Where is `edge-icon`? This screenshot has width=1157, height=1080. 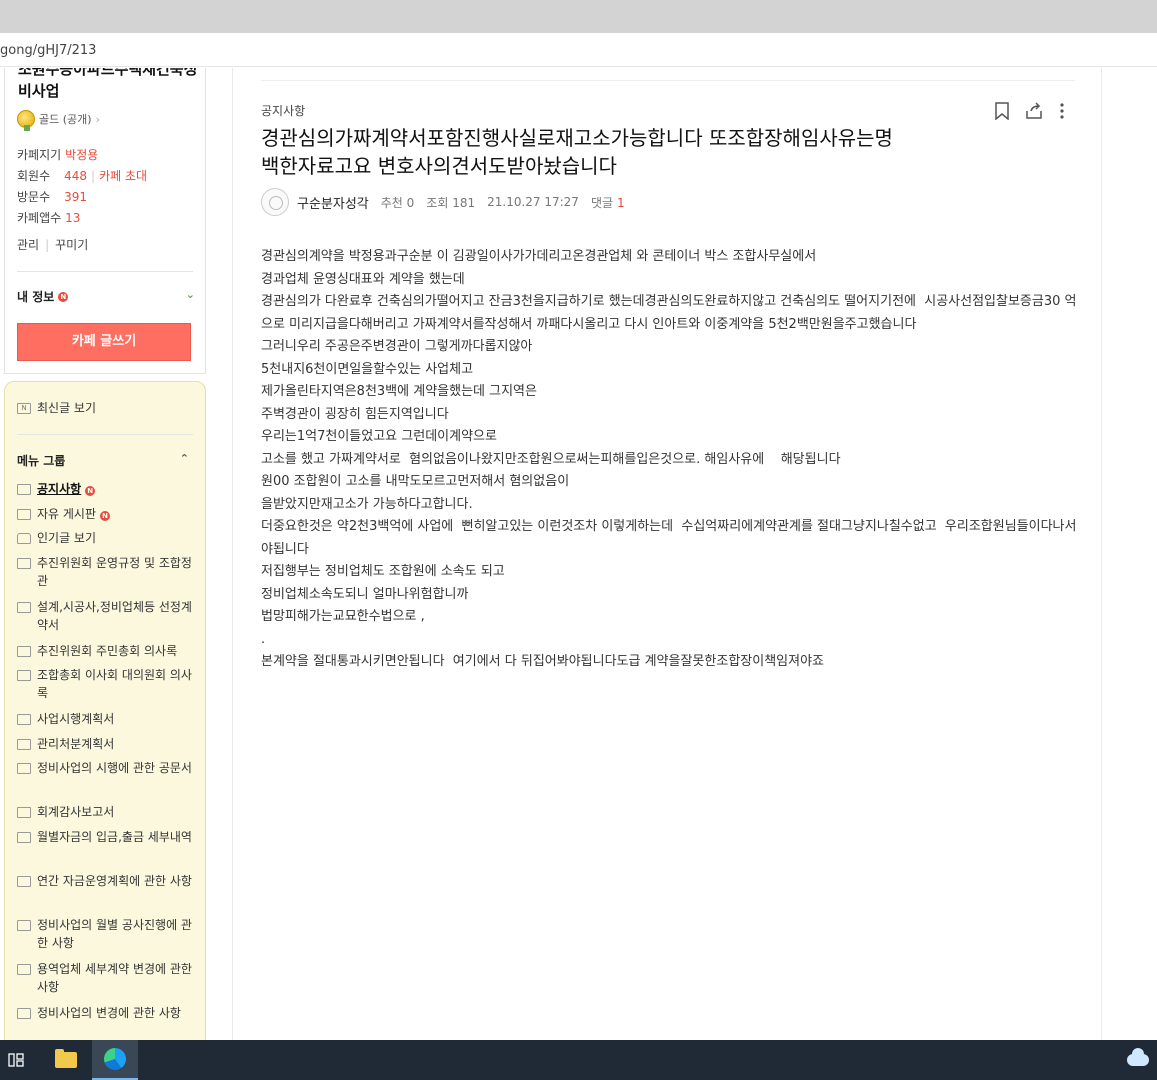
edge-icon is located at coordinates (115, 1060).